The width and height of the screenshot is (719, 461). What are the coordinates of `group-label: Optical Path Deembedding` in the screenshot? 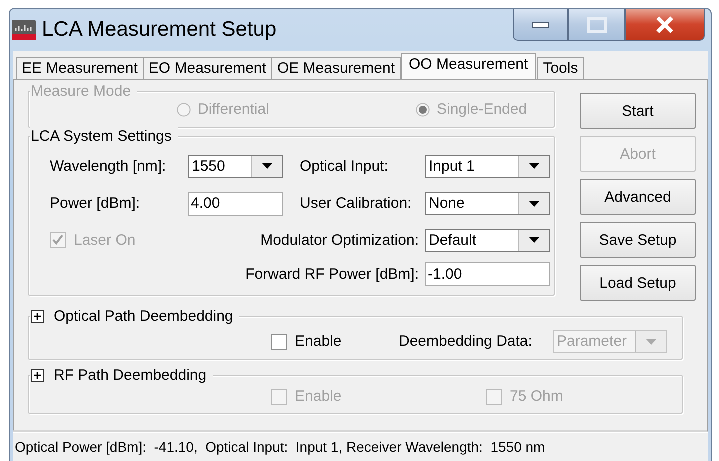 It's located at (144, 316).